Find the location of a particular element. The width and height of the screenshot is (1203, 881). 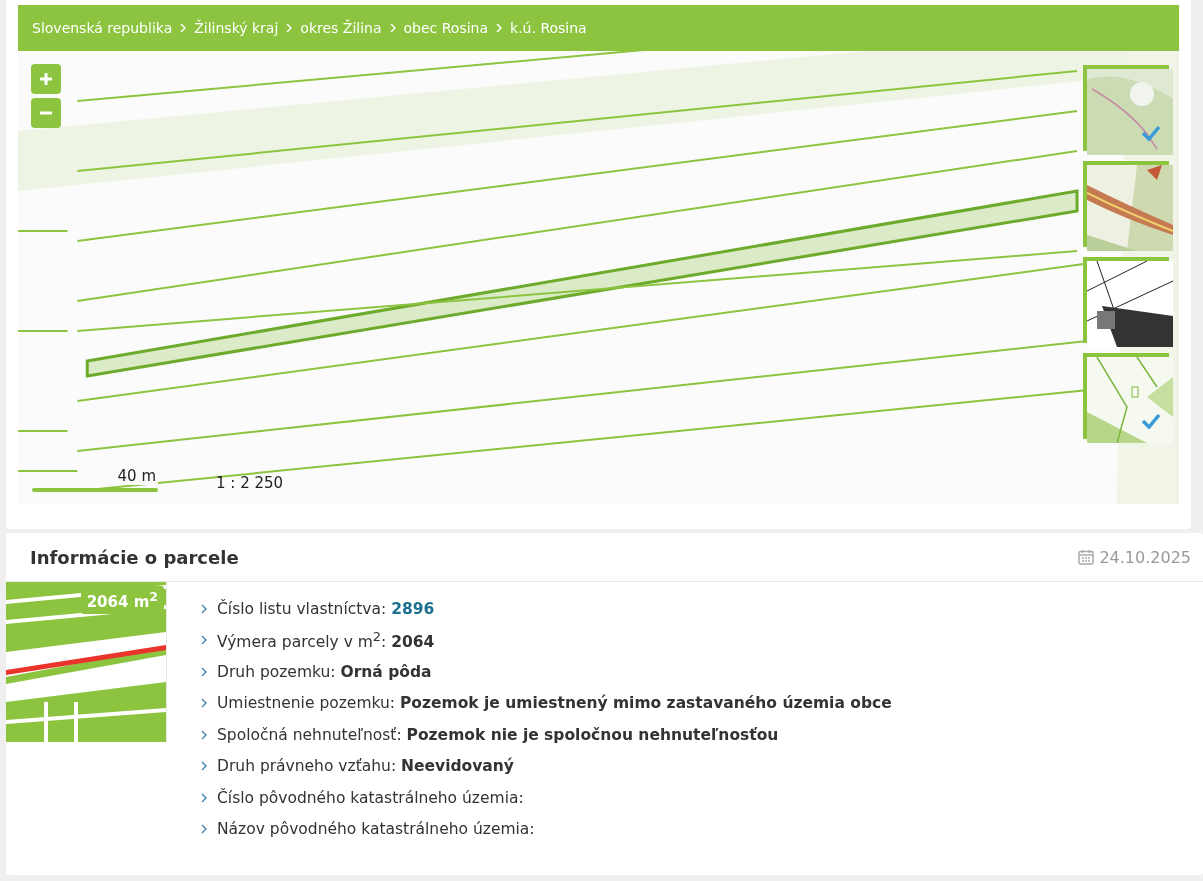

ownership-link: 2896 is located at coordinates (413, 608).